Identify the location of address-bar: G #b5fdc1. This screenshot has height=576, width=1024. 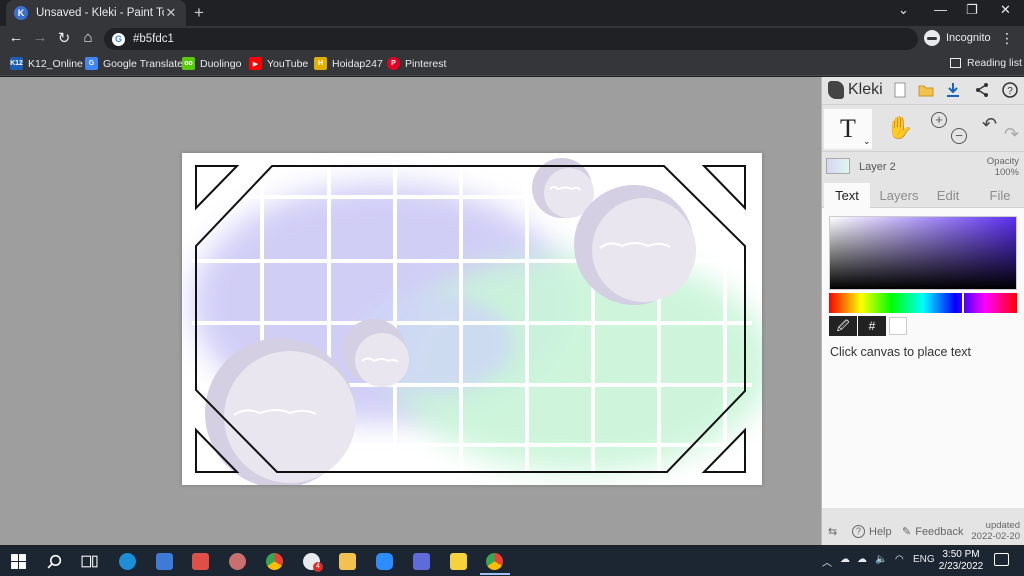
(511, 39).